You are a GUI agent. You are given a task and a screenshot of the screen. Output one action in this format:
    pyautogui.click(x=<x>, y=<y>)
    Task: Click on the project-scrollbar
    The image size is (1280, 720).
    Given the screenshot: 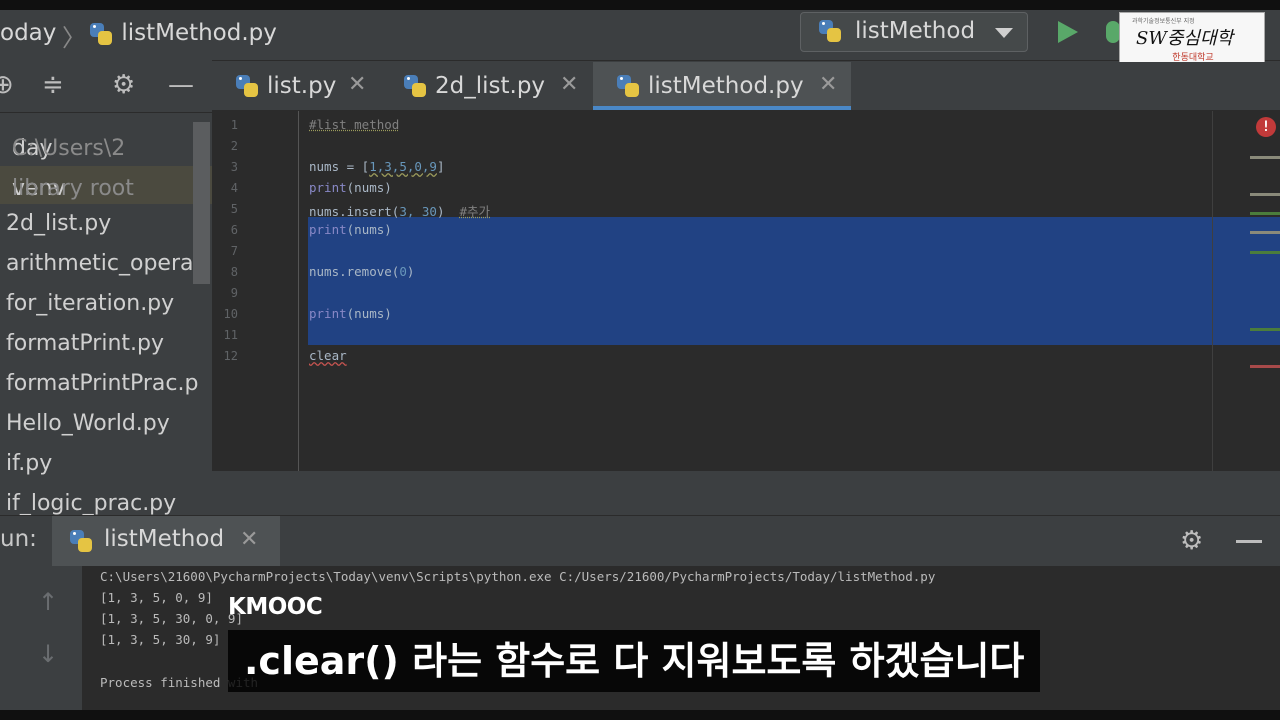 What is the action you would take?
    pyautogui.click(x=201, y=203)
    